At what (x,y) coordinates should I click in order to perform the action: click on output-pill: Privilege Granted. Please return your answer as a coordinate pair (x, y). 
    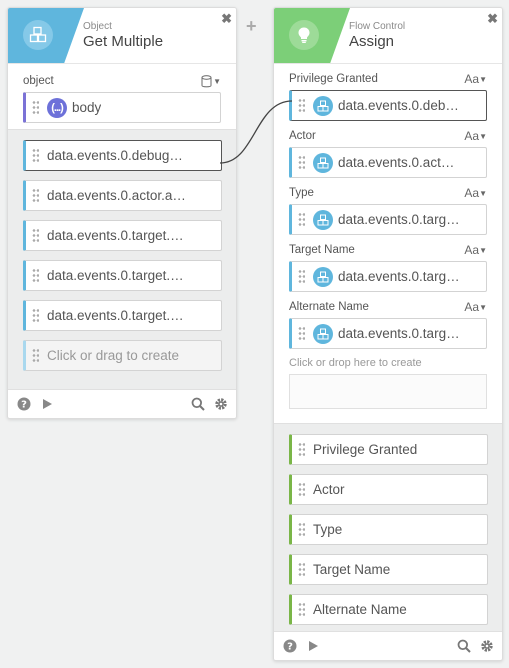
    Looking at the image, I should click on (388, 449).